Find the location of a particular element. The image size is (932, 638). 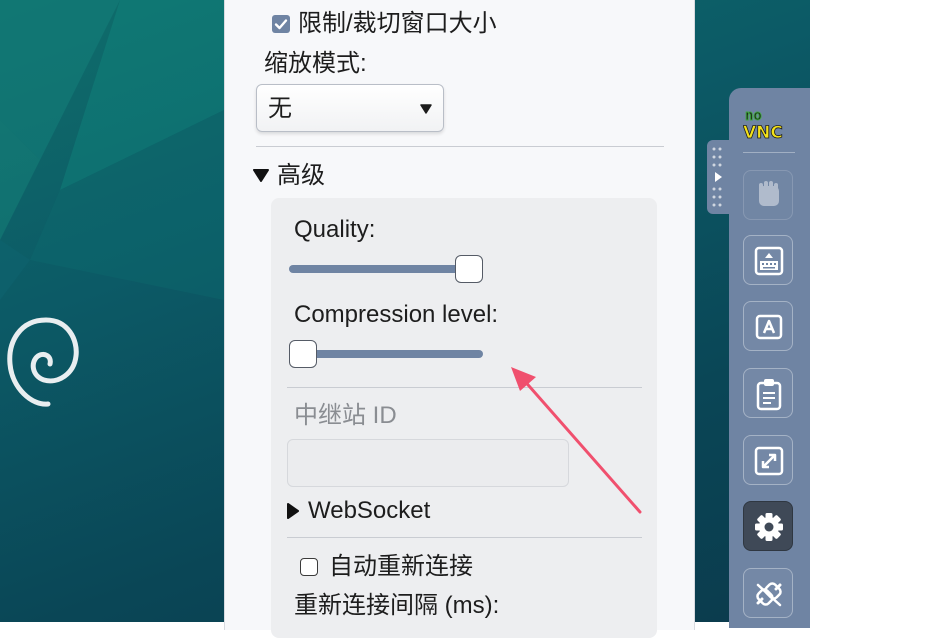

novnc-logo: no VNC is located at coordinates (763, 124).